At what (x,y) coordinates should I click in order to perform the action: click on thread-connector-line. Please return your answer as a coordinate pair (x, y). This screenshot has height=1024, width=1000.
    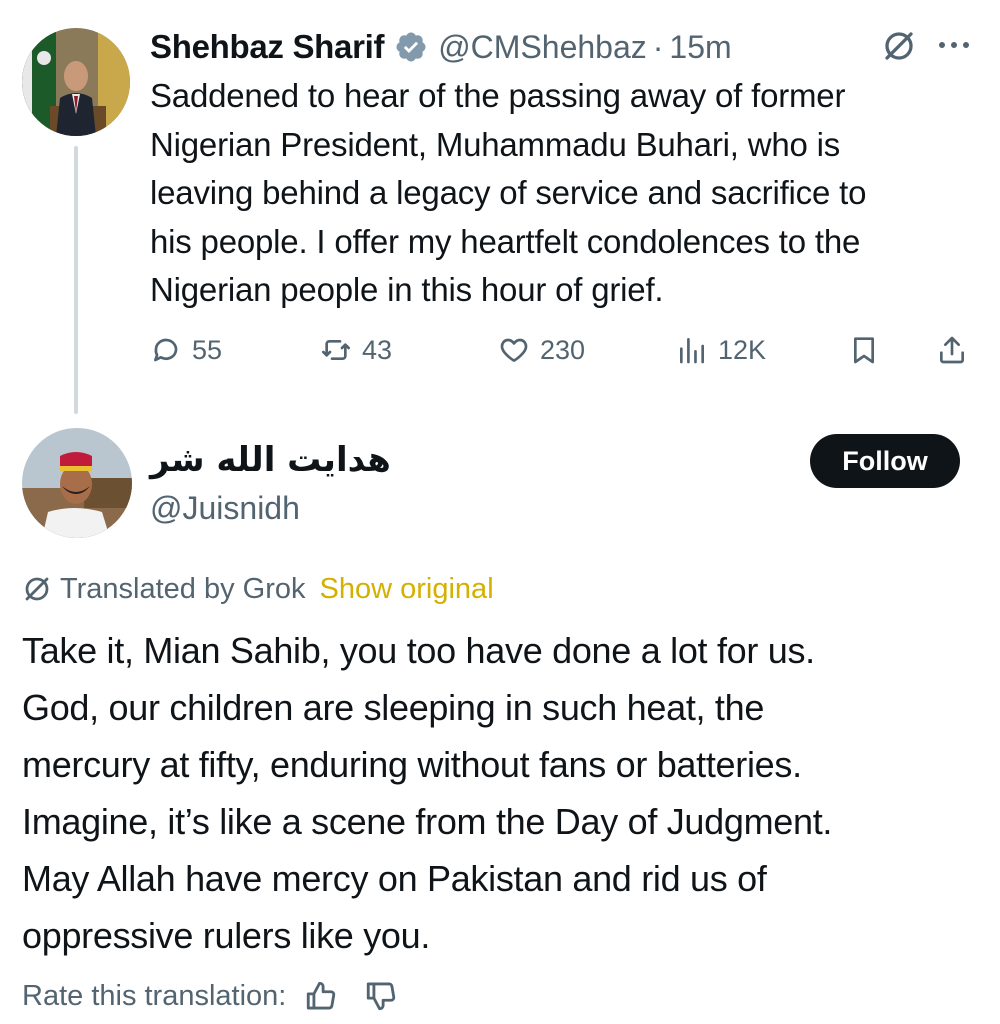
    Looking at the image, I should click on (76, 280).